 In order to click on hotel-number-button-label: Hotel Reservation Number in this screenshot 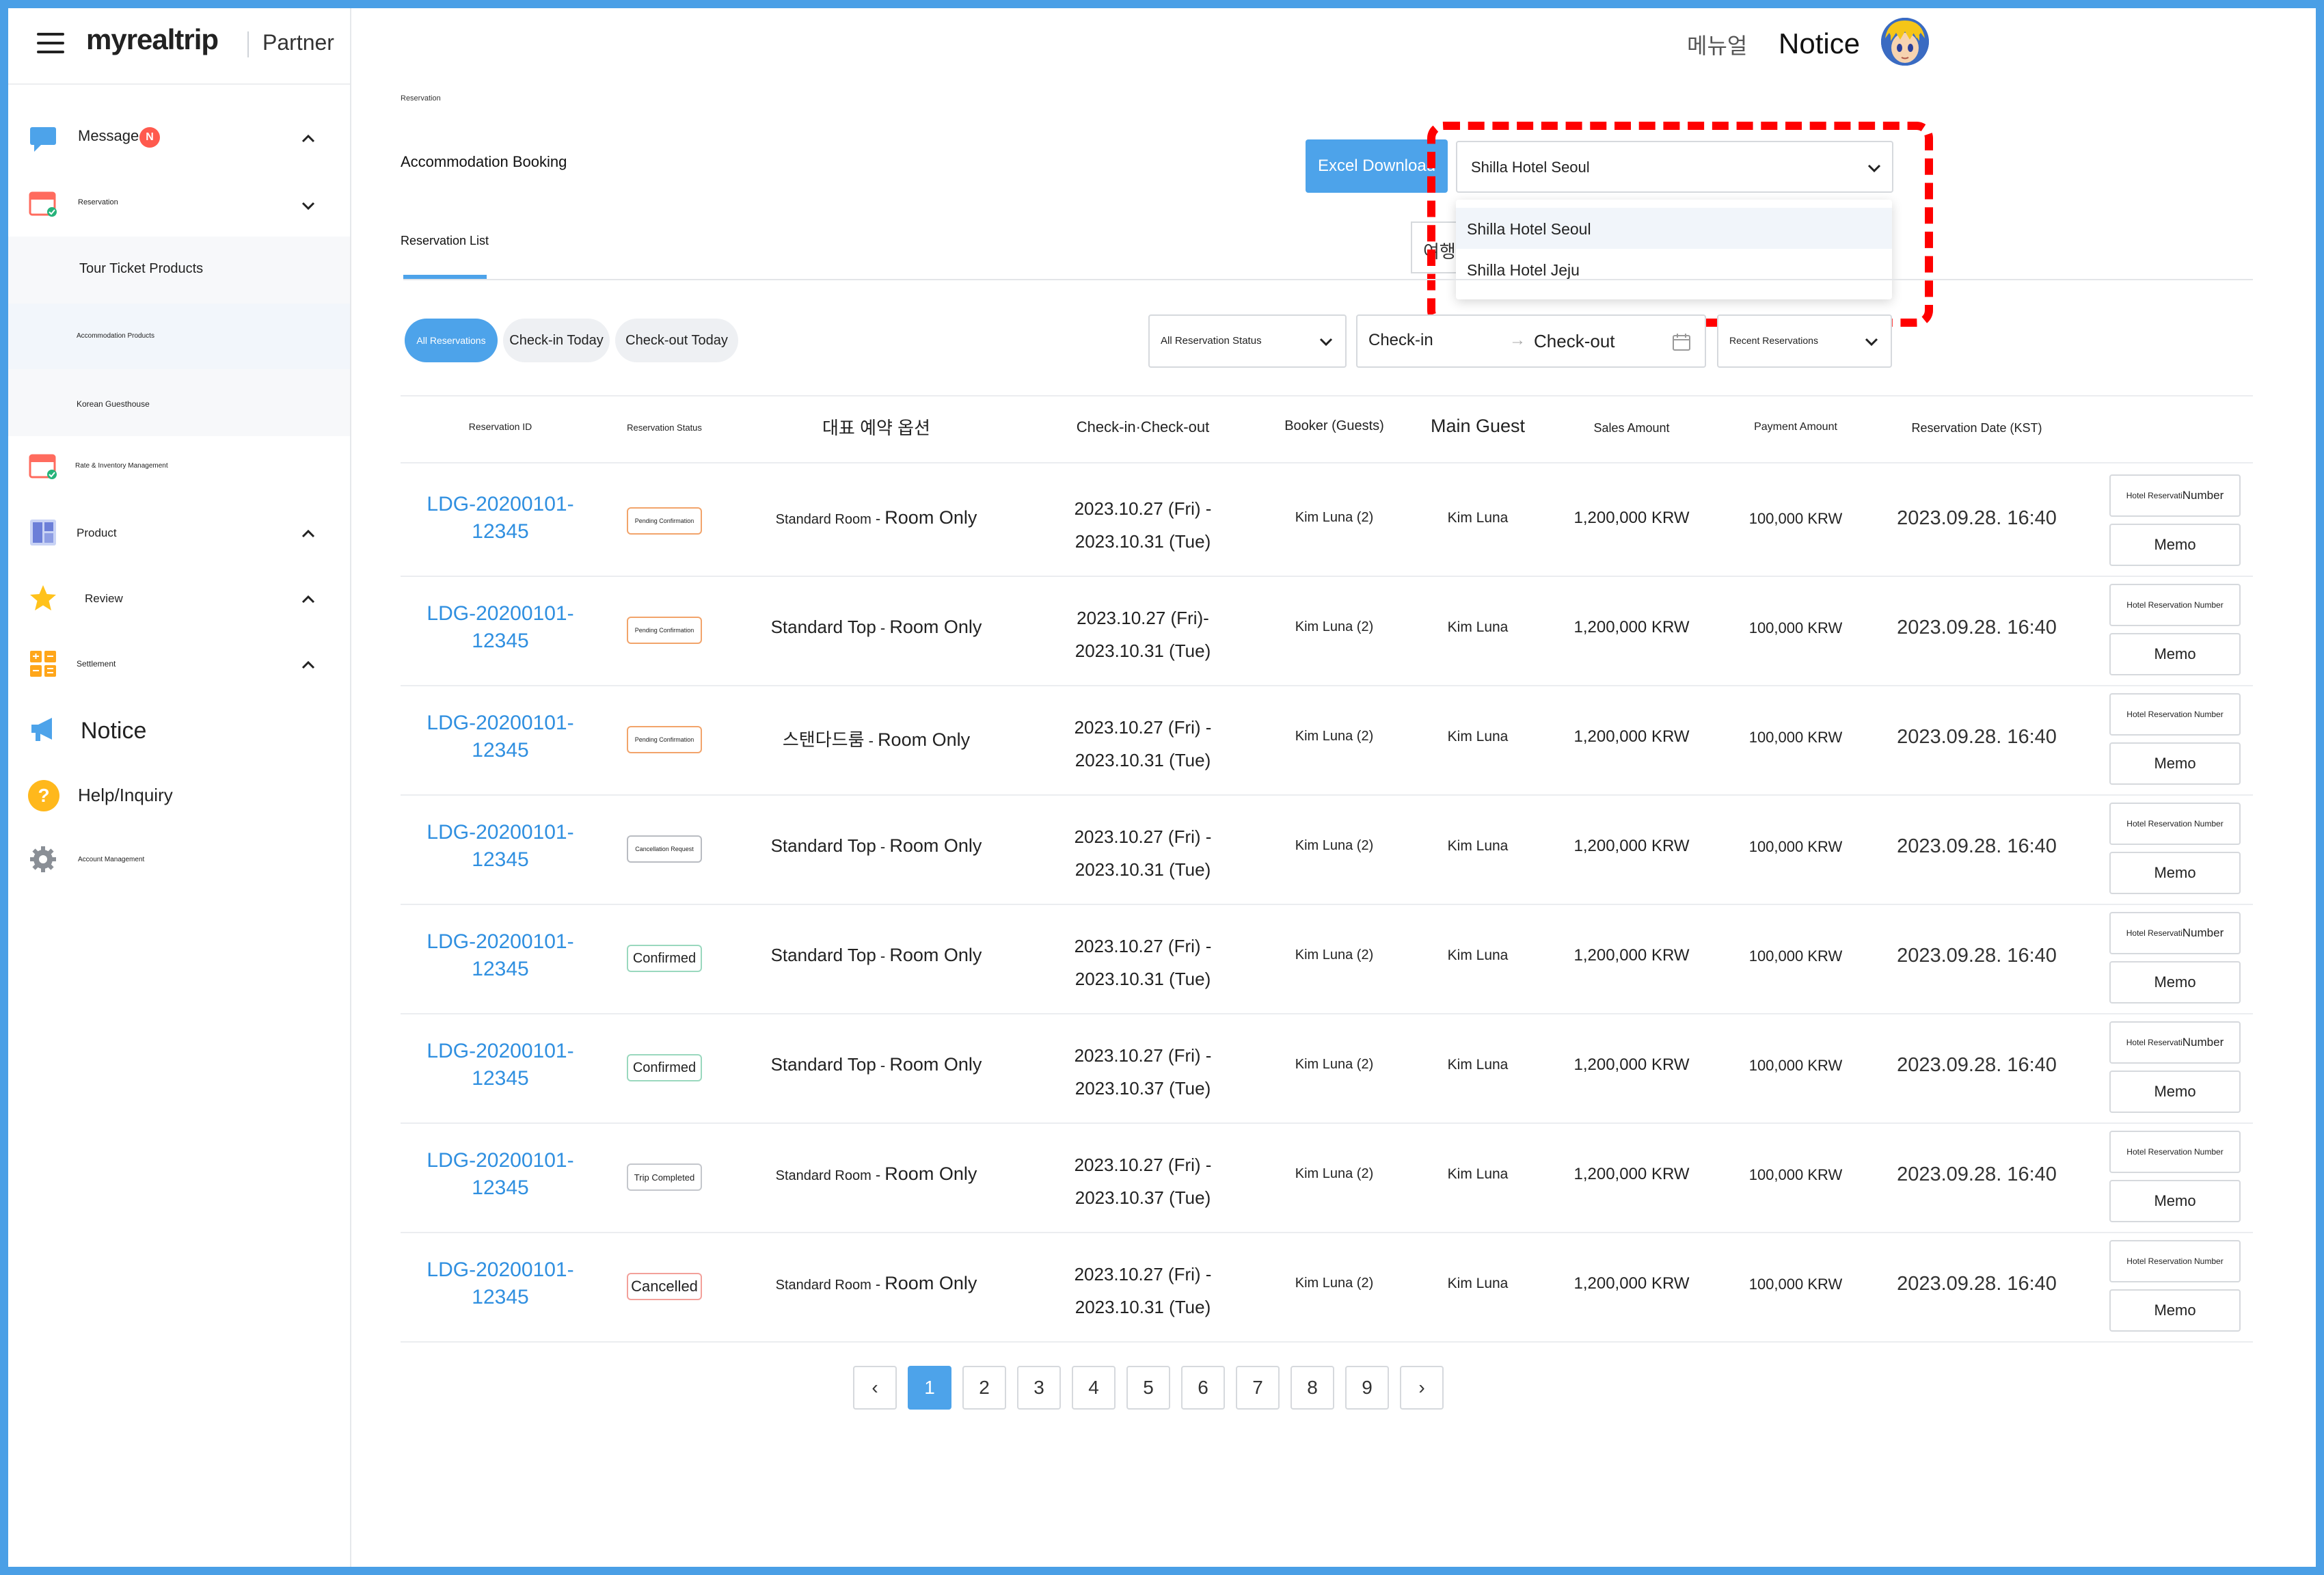, I will do `click(2175, 1152)`.